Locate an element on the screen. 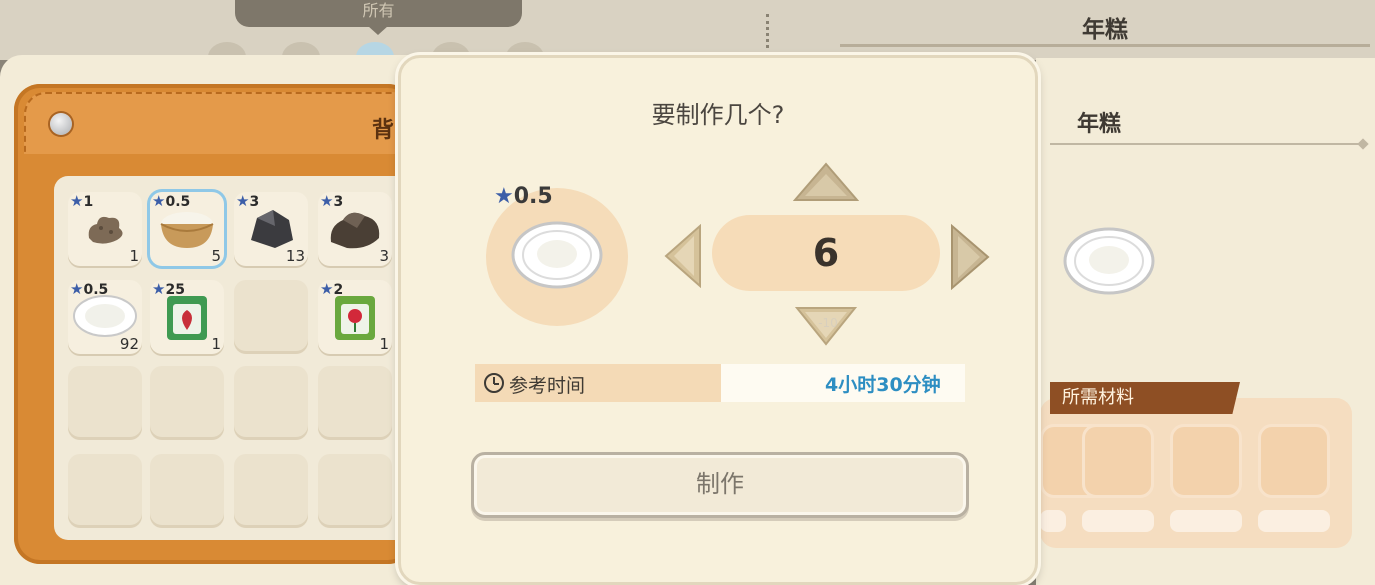 Image resolution: width=1375 pixels, height=585 pixels. bag-title: 背 is located at coordinates (383, 130).